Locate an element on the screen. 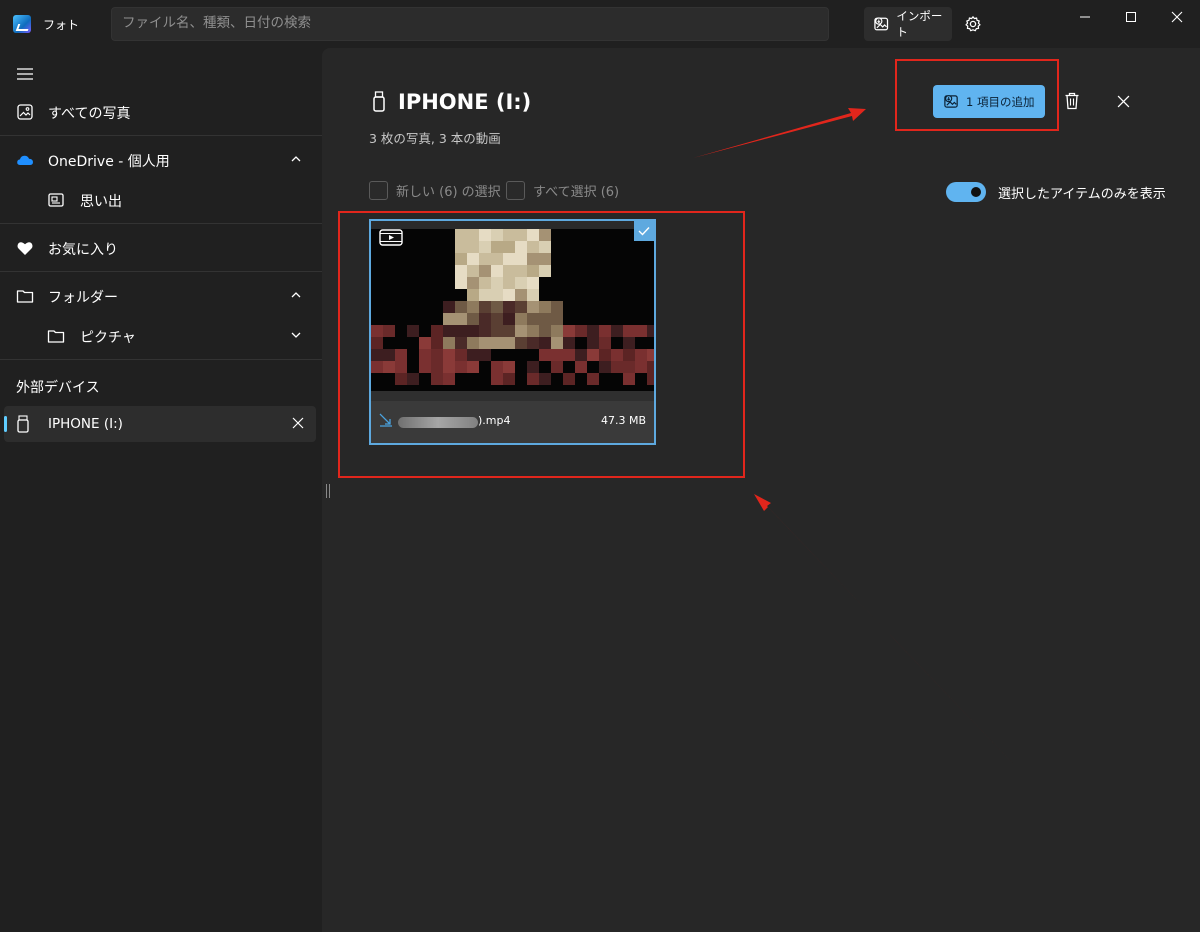  toggle-switch is located at coordinates (966, 192).